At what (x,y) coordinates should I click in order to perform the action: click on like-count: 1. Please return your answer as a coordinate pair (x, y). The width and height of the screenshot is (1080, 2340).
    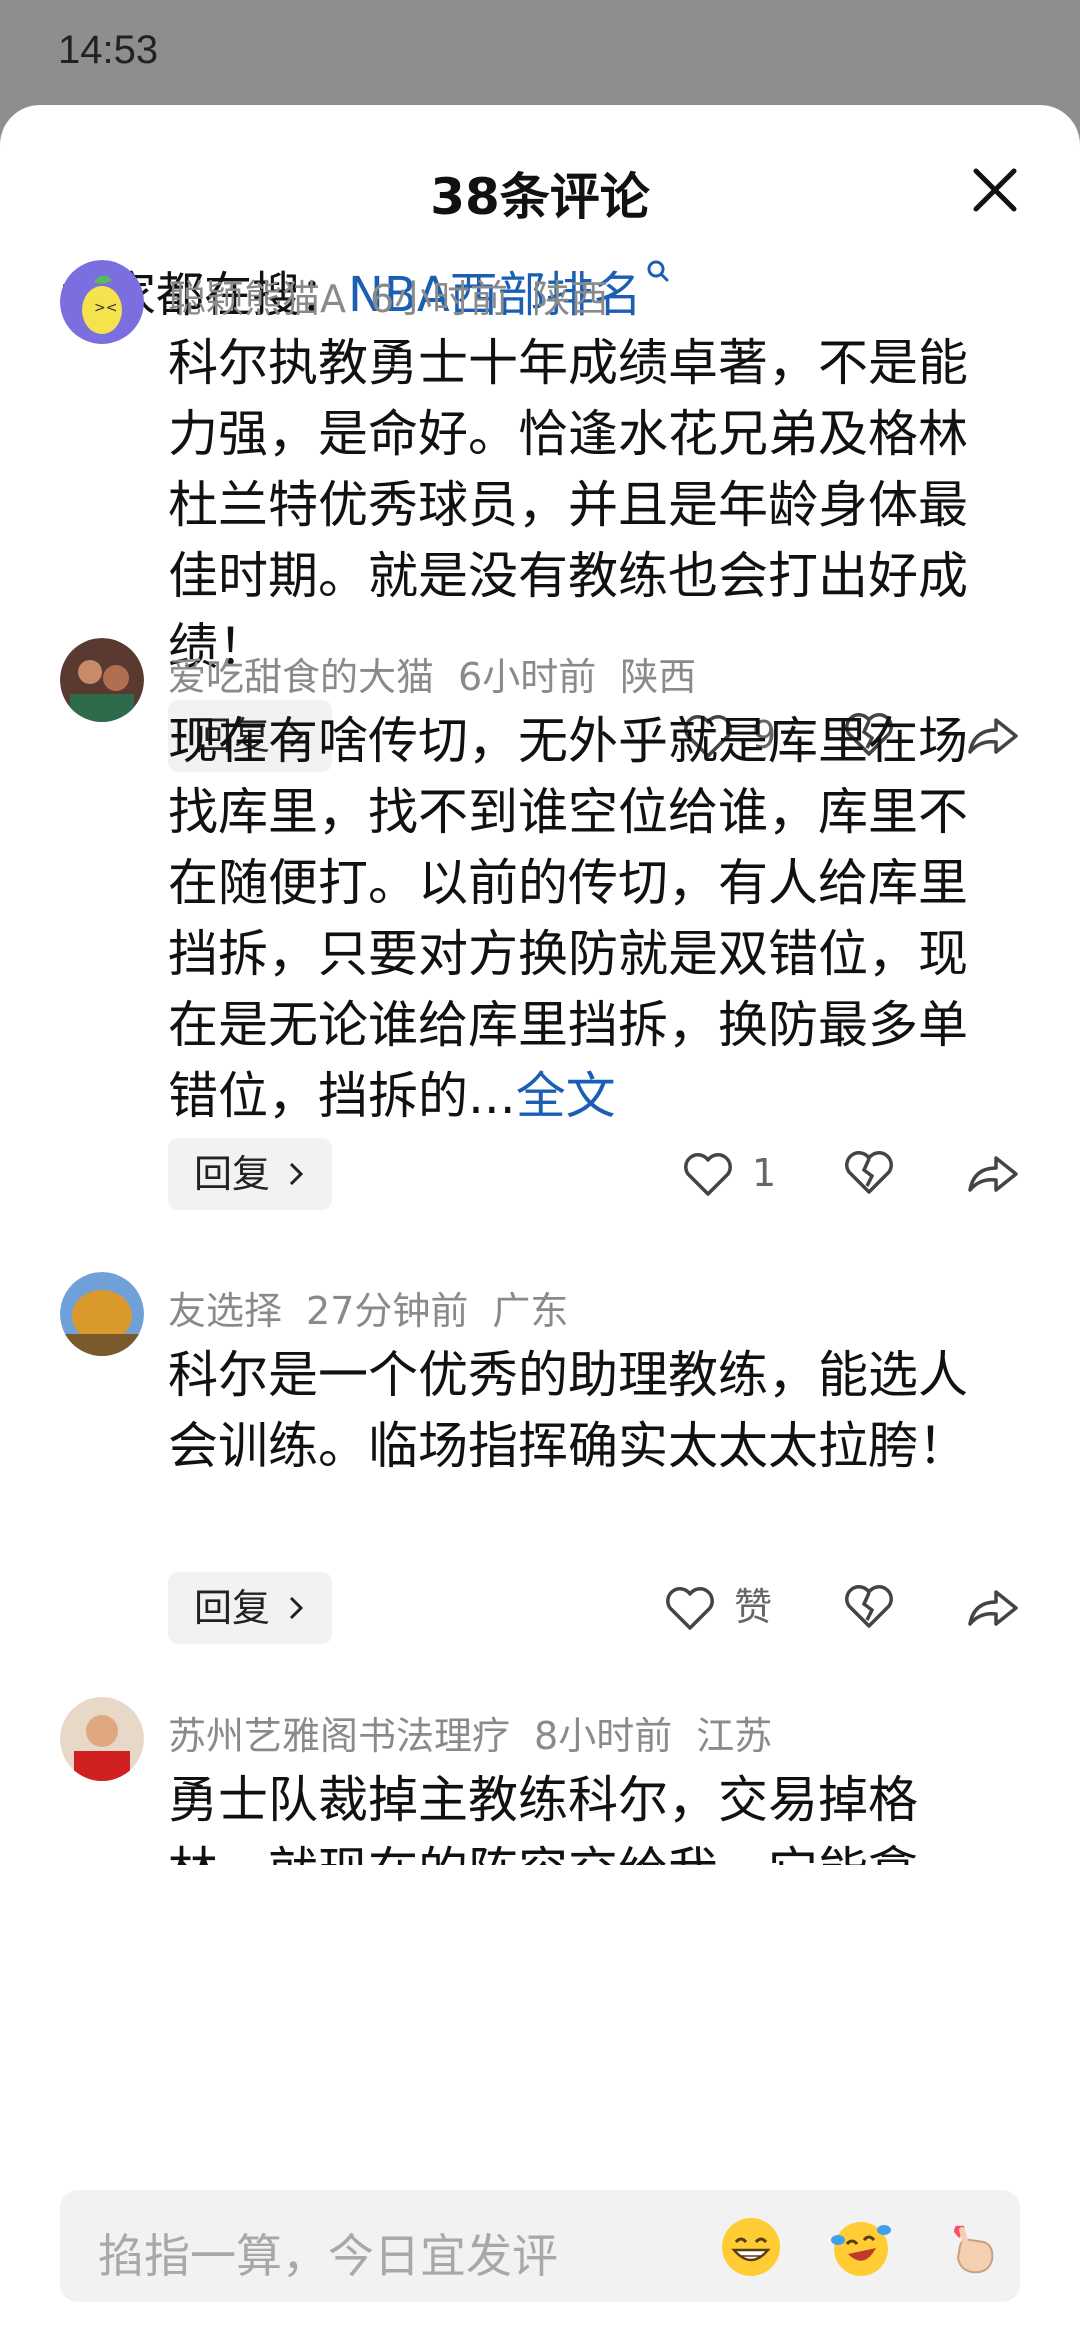
    Looking at the image, I should click on (764, 1173).